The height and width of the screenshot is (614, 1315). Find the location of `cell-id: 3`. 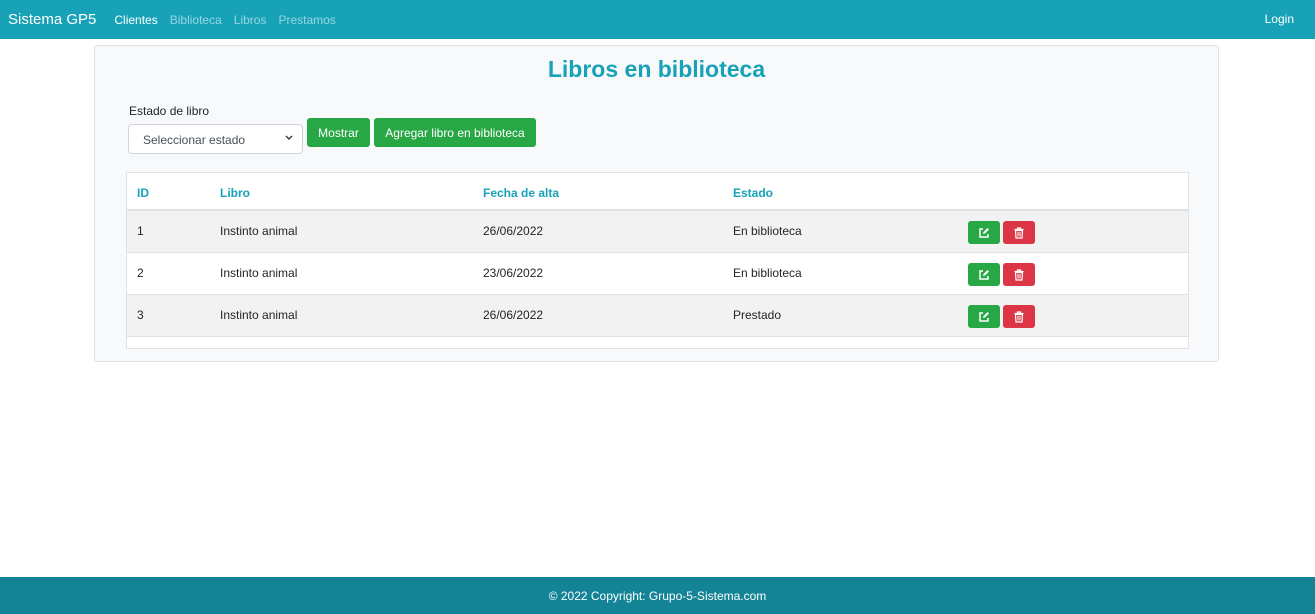

cell-id: 3 is located at coordinates (140, 315).